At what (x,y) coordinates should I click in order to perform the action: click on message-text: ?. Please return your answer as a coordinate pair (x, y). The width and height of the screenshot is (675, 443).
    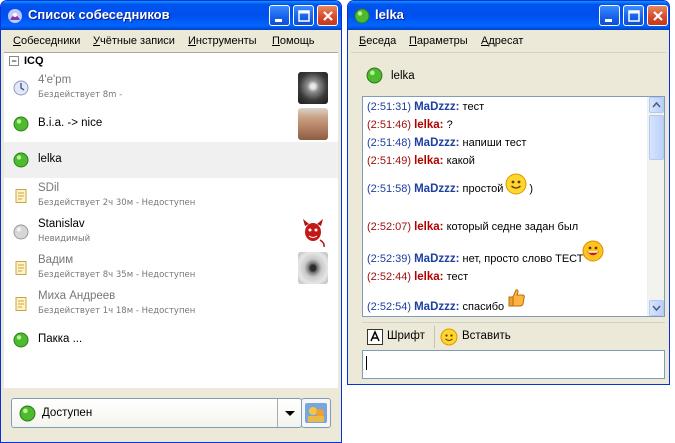
    Looking at the image, I should click on (449, 125).